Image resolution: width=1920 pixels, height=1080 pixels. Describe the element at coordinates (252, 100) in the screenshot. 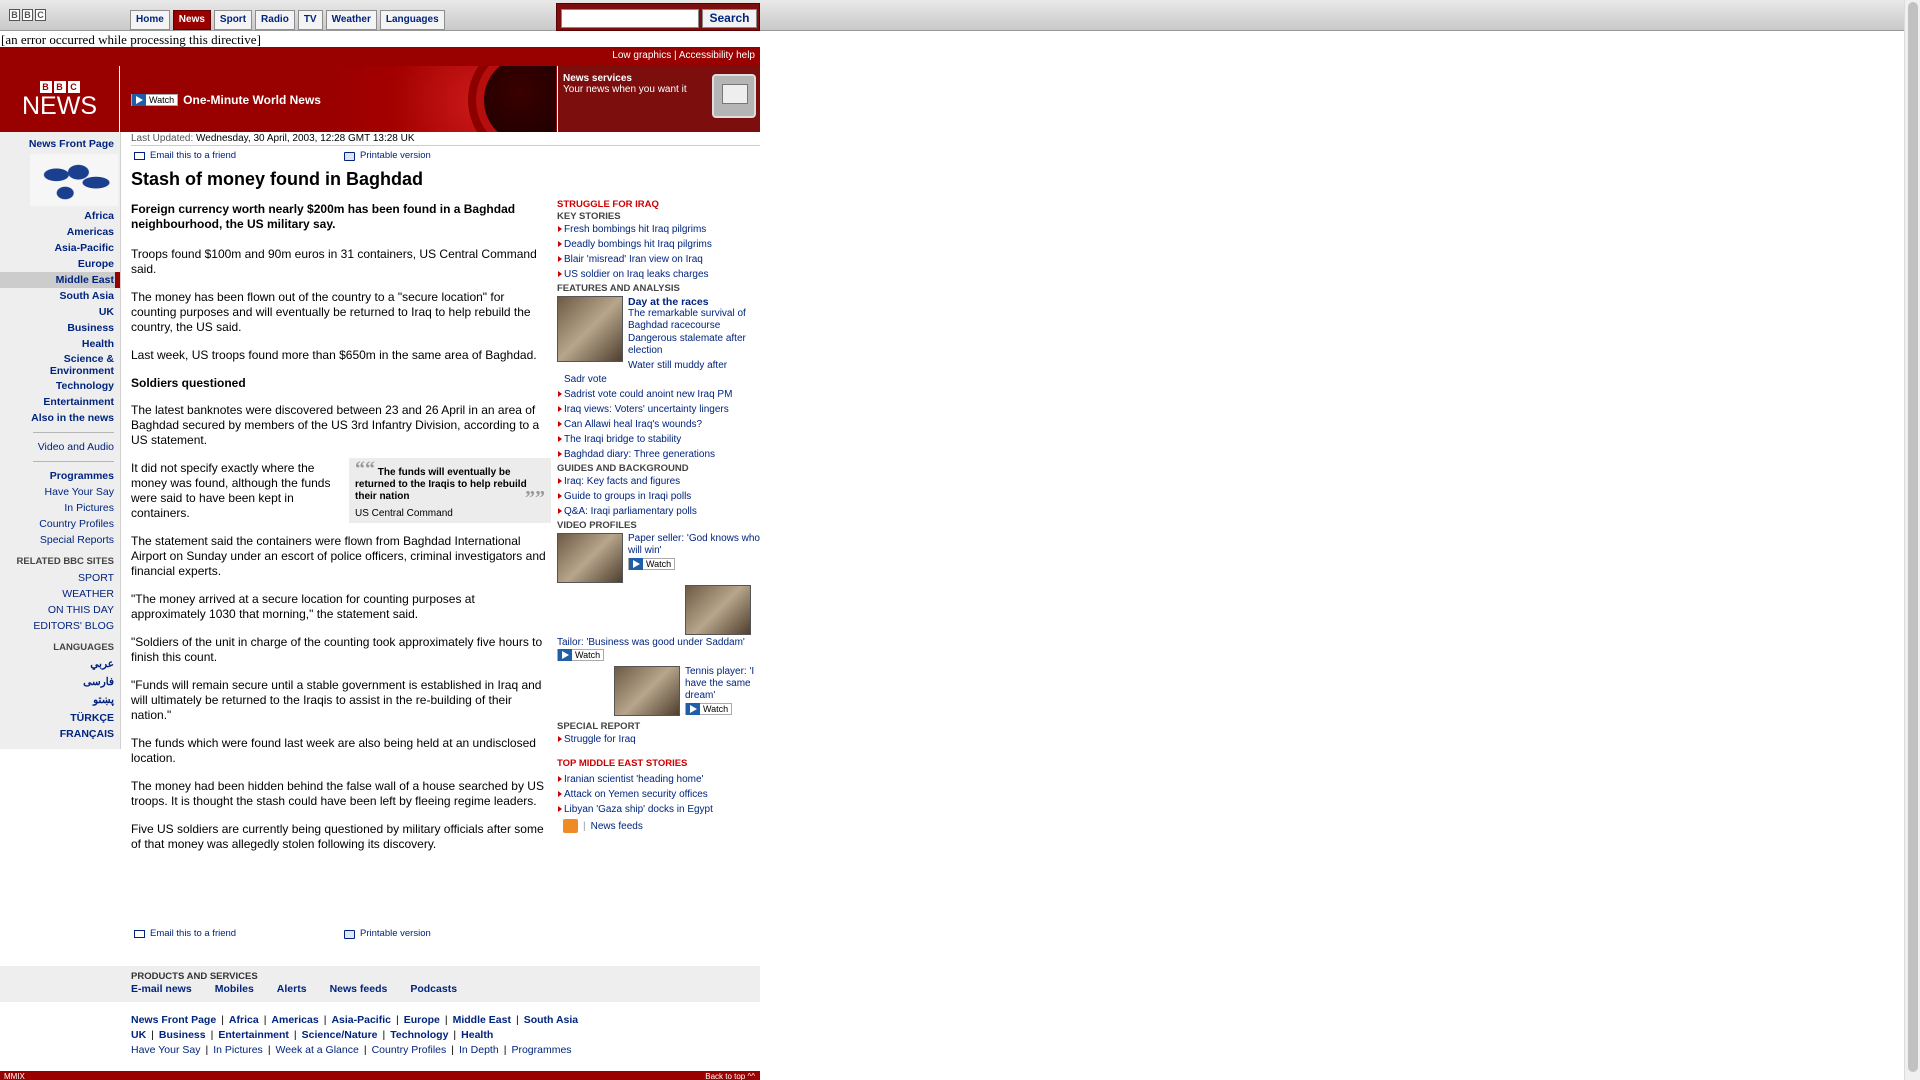

I see `one-minute-news-link: One-Minute World News` at that location.